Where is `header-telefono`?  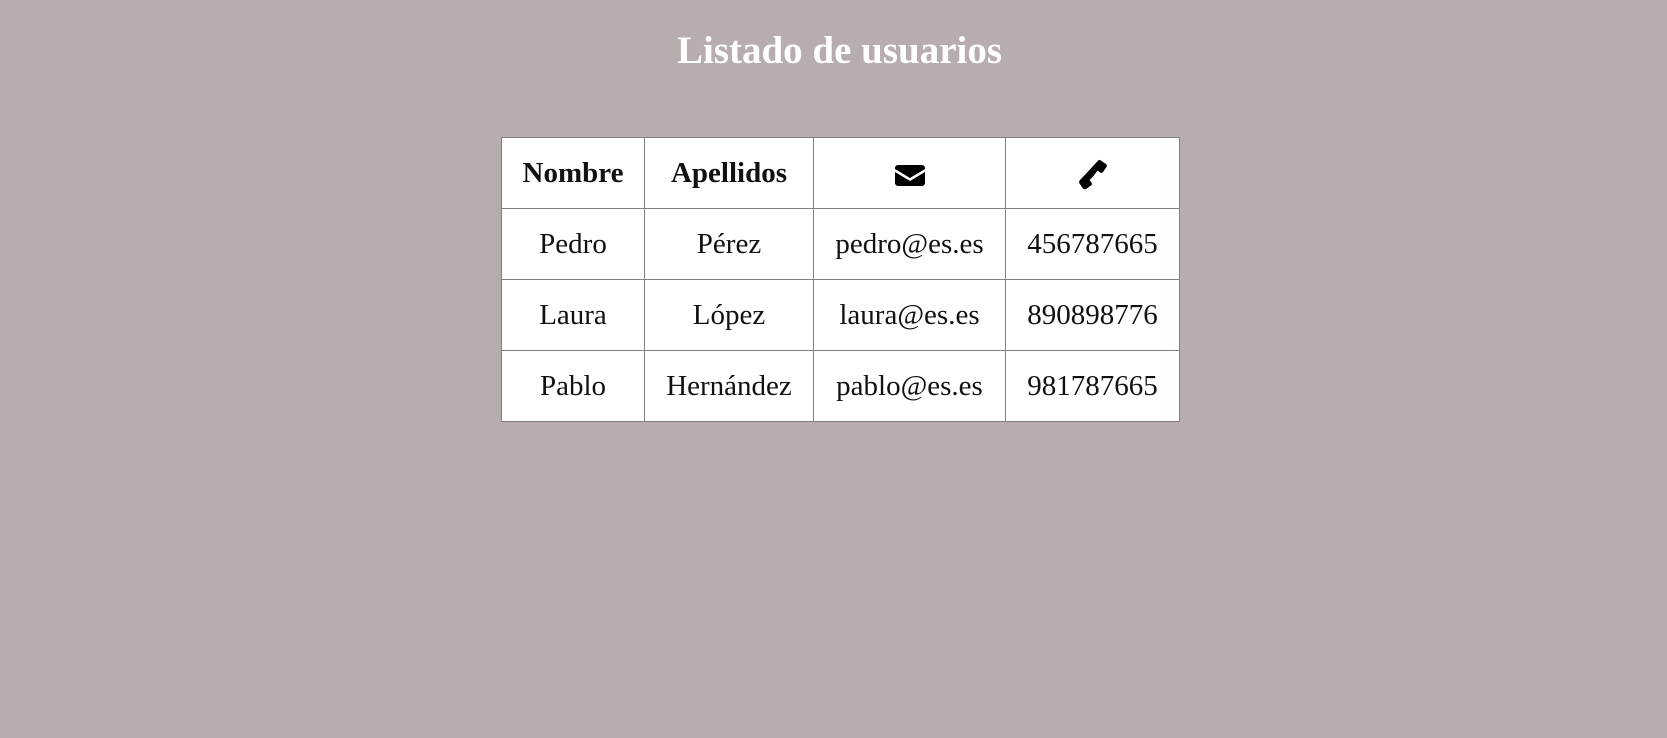 header-telefono is located at coordinates (1092, 173).